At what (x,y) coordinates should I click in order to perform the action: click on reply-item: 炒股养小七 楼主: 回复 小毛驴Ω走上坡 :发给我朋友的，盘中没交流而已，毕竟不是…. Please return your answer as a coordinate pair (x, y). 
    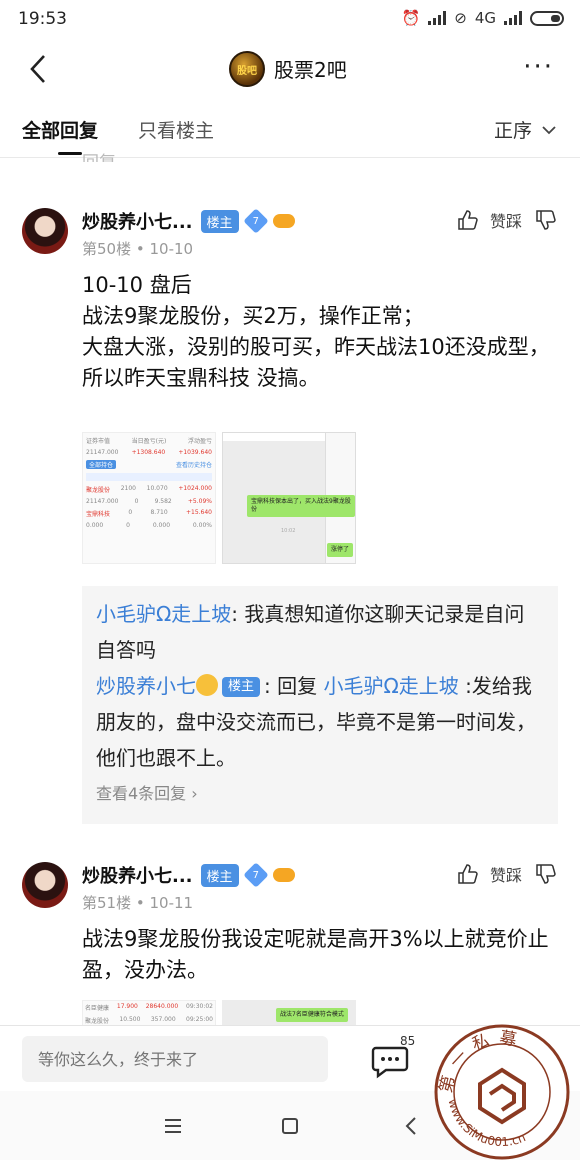
    Looking at the image, I should click on (320, 722).